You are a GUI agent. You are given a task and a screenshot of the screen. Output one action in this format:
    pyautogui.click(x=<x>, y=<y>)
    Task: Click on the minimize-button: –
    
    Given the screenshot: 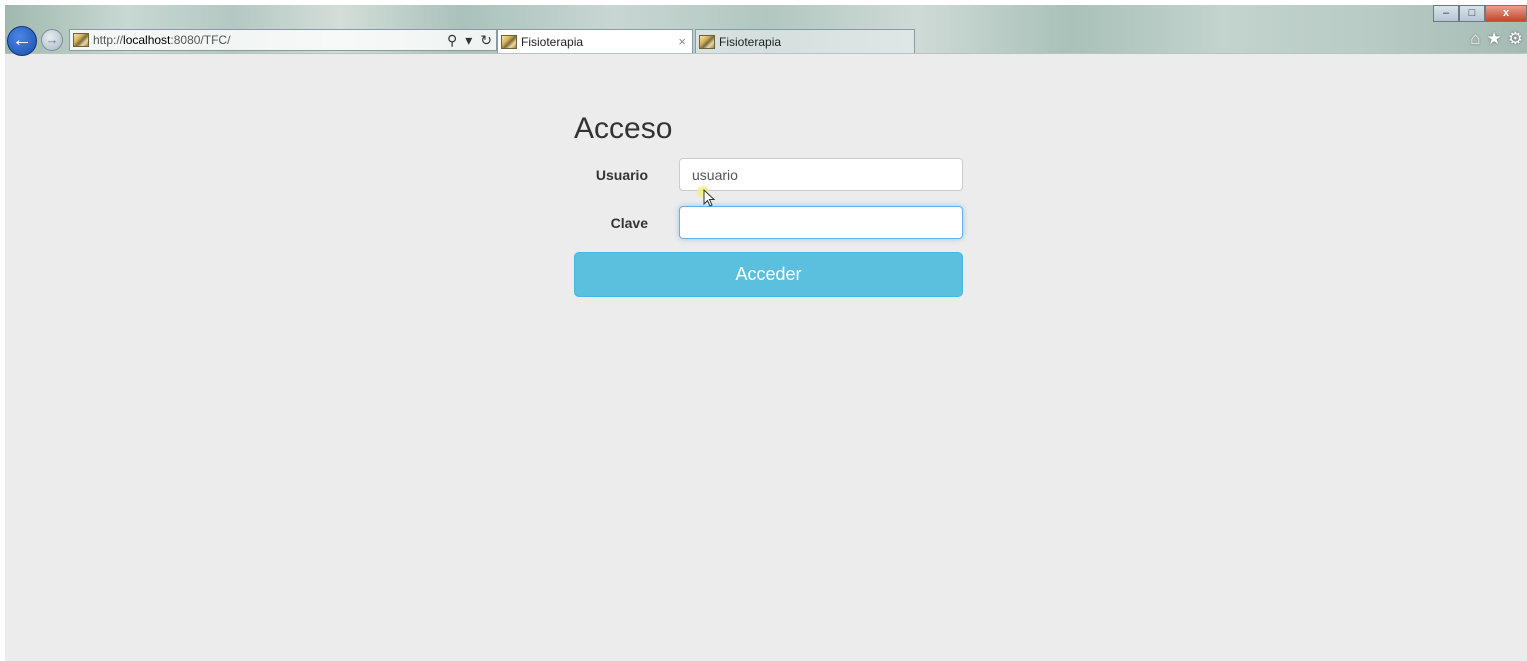 What is the action you would take?
    pyautogui.click(x=1446, y=13)
    